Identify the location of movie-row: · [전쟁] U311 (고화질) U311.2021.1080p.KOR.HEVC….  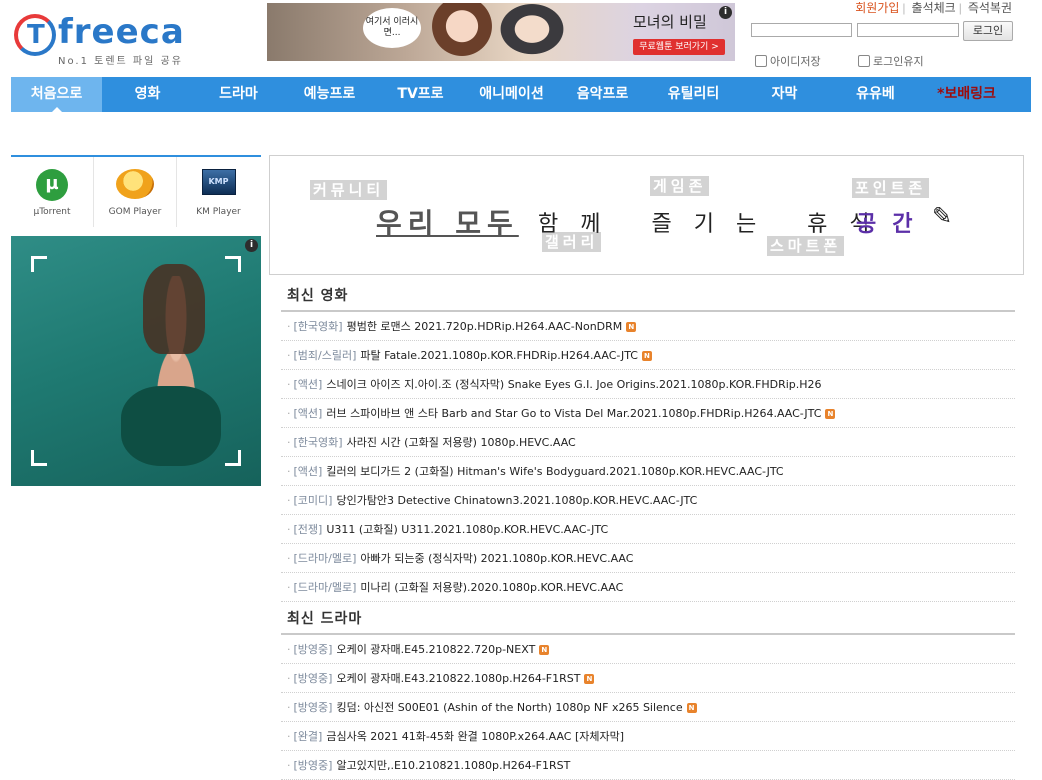
(648, 529).